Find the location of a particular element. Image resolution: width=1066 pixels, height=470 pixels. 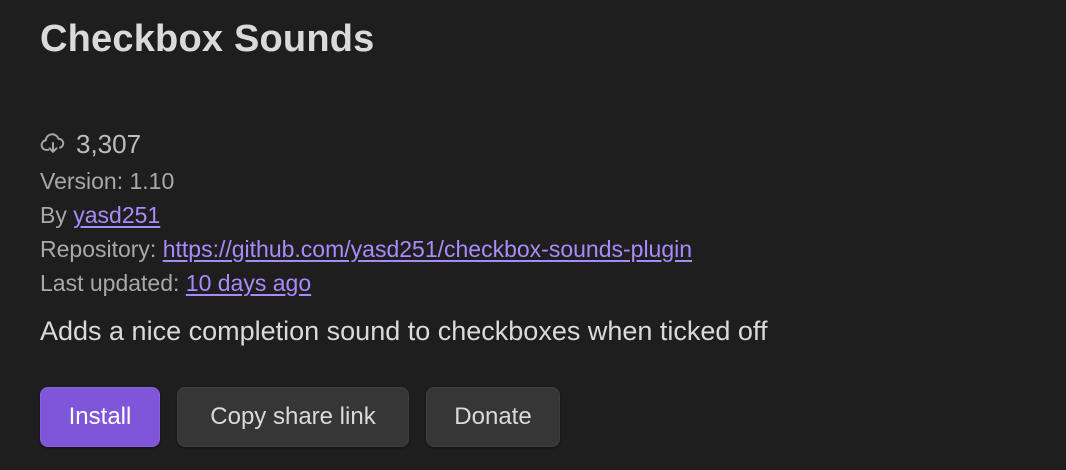

install-button: Install is located at coordinates (100, 417).